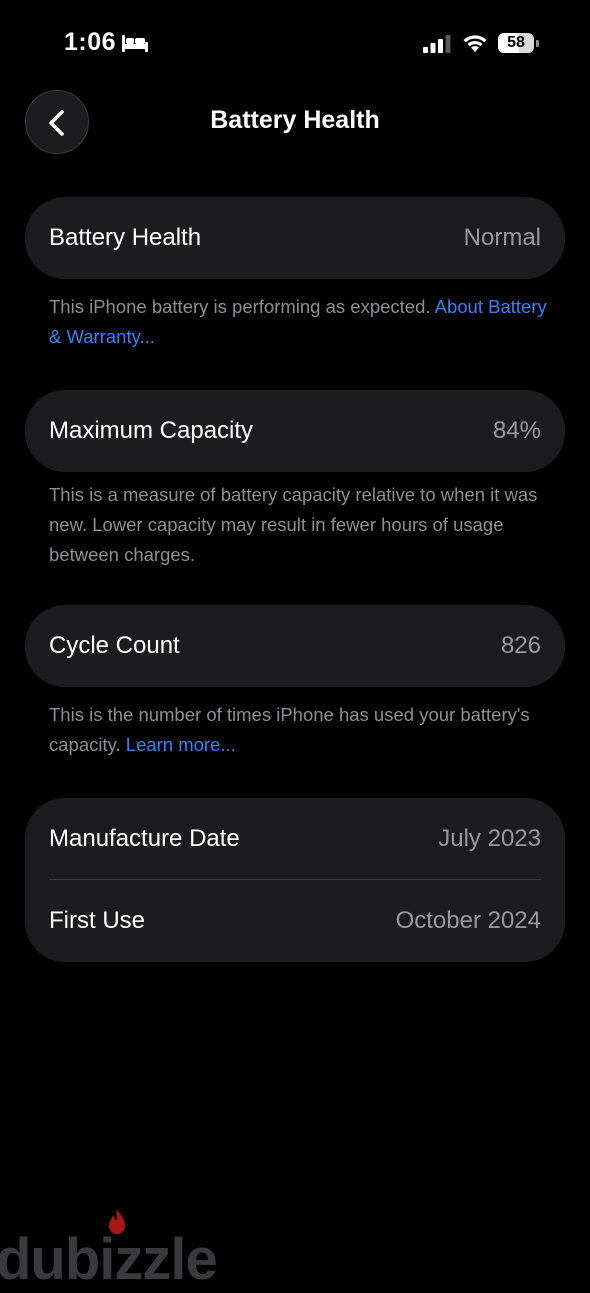  I want to click on cycle-count-row: Cycle Count 826, so click(295, 646).